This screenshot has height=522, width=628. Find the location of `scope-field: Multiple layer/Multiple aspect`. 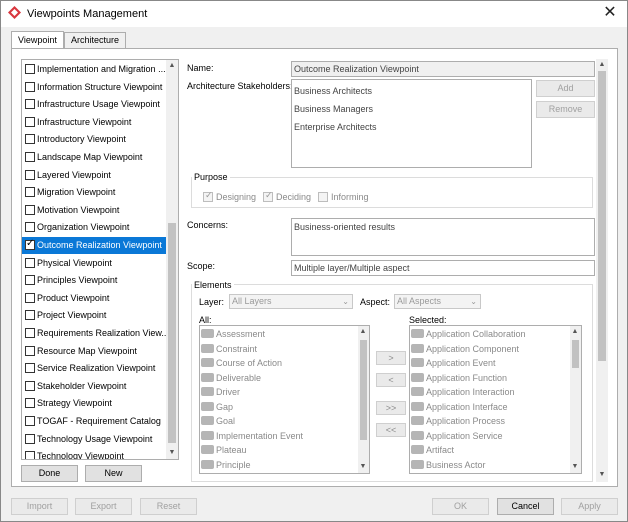

scope-field: Multiple layer/Multiple aspect is located at coordinates (443, 268).